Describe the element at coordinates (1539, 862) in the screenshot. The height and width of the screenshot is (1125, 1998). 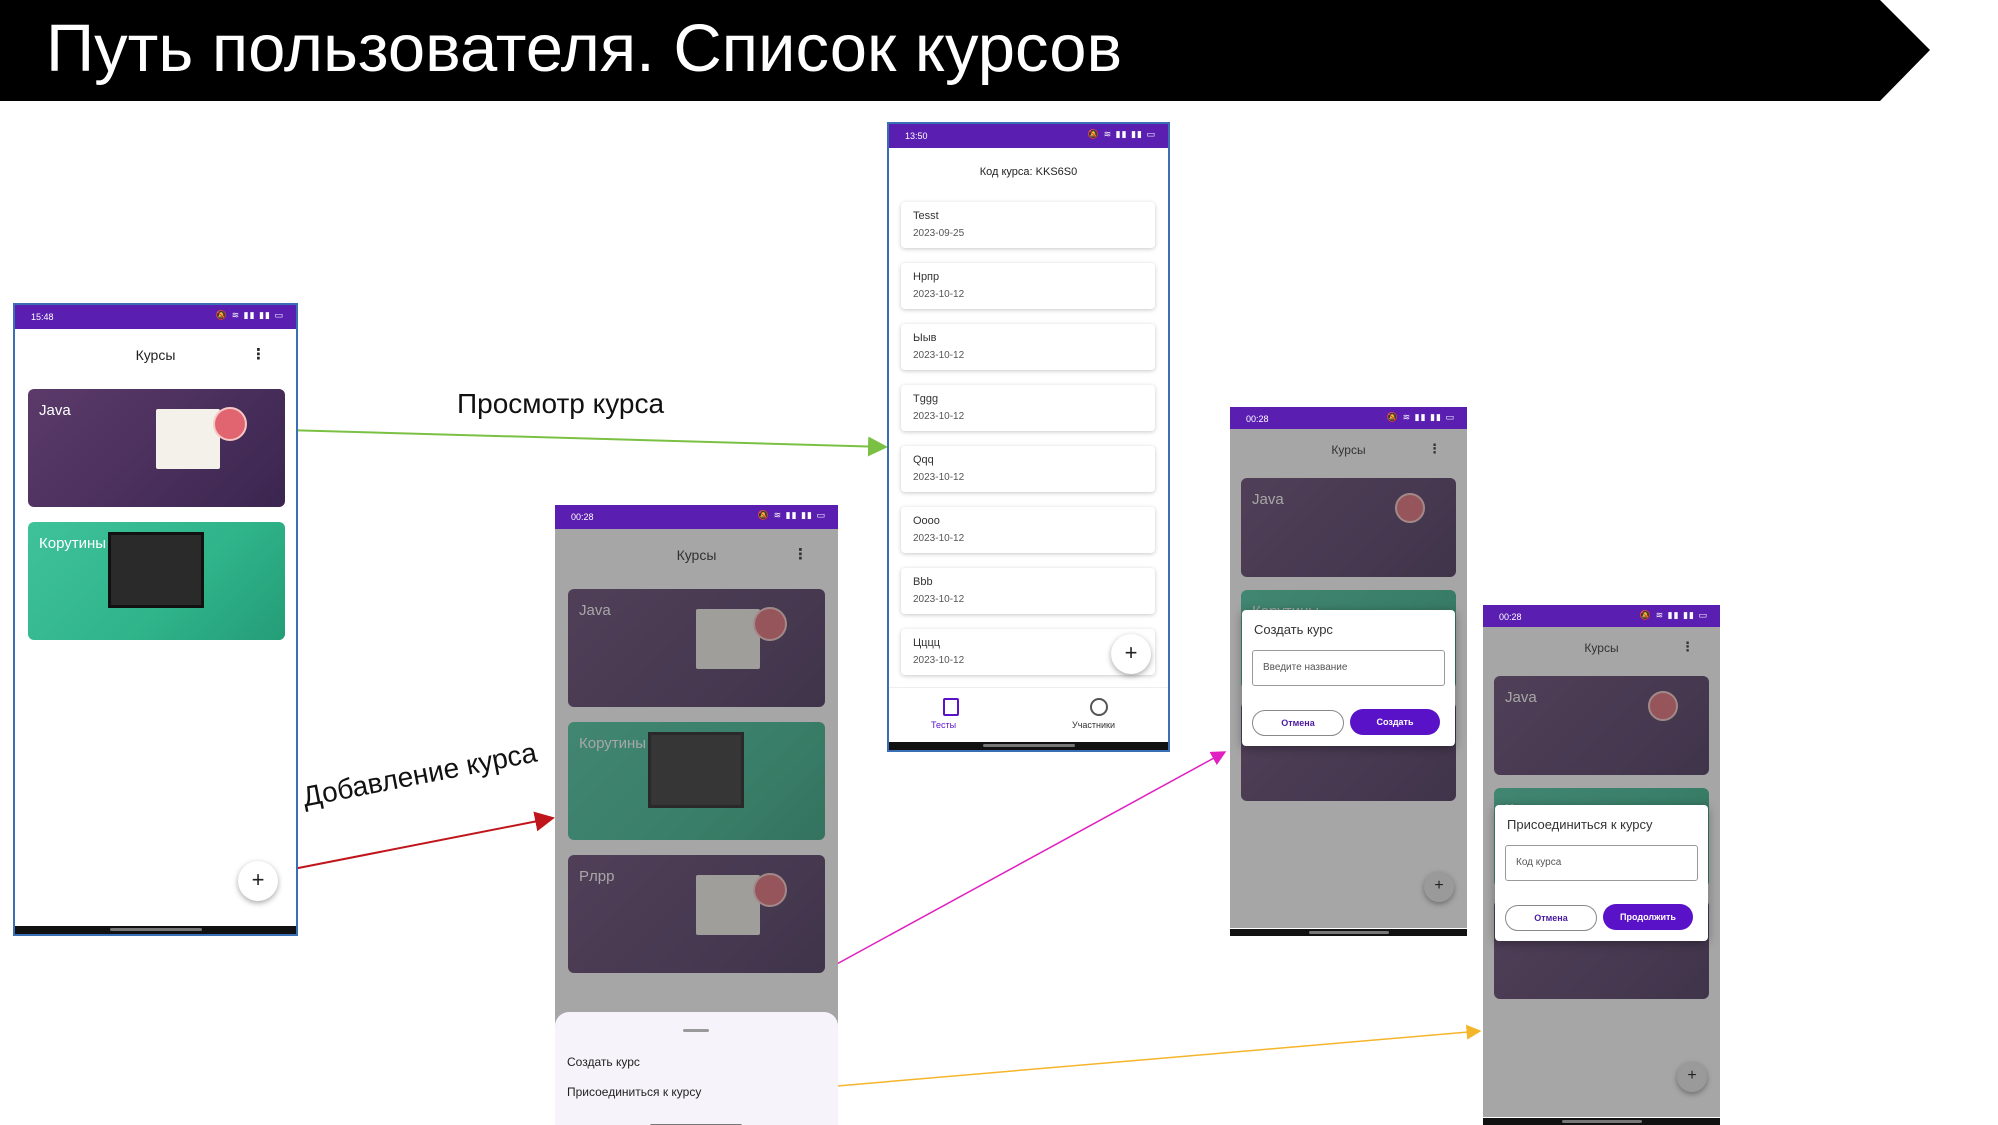
I see `input-placeholder: Код курса` at that location.